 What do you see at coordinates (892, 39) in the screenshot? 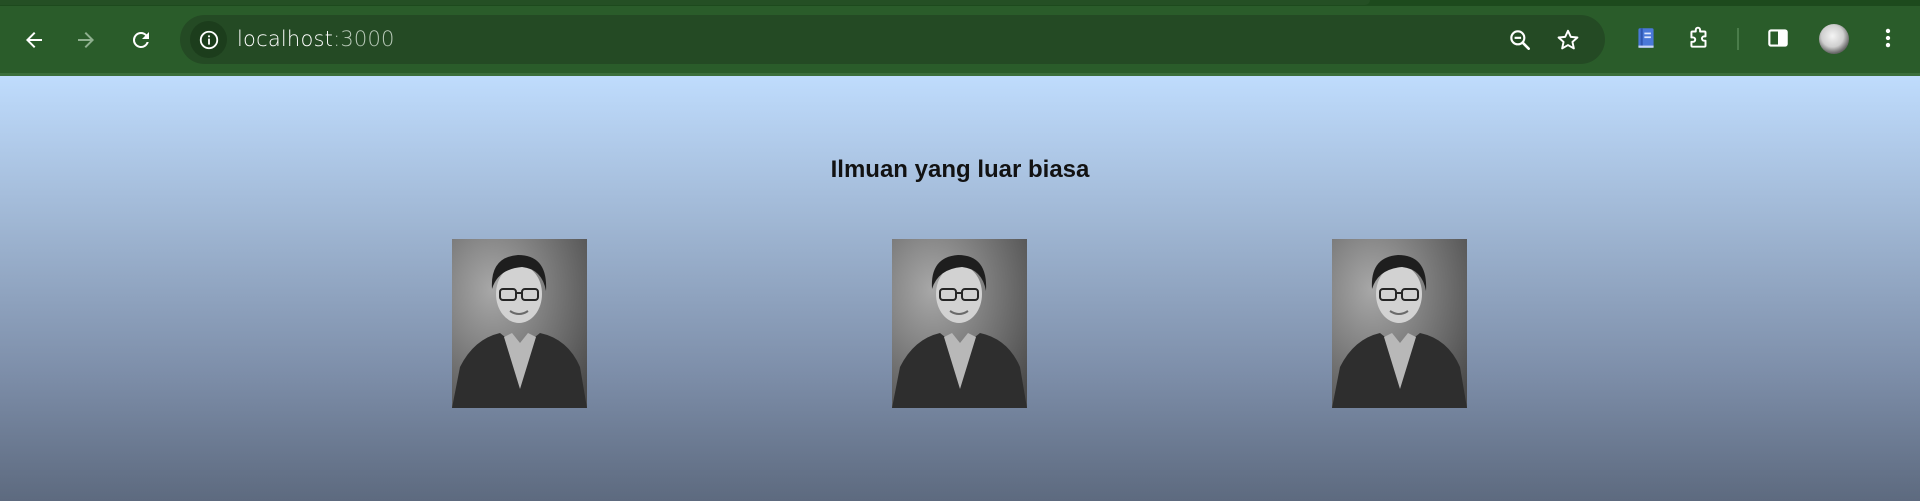
I see `address-bar: localhost:3000` at bounding box center [892, 39].